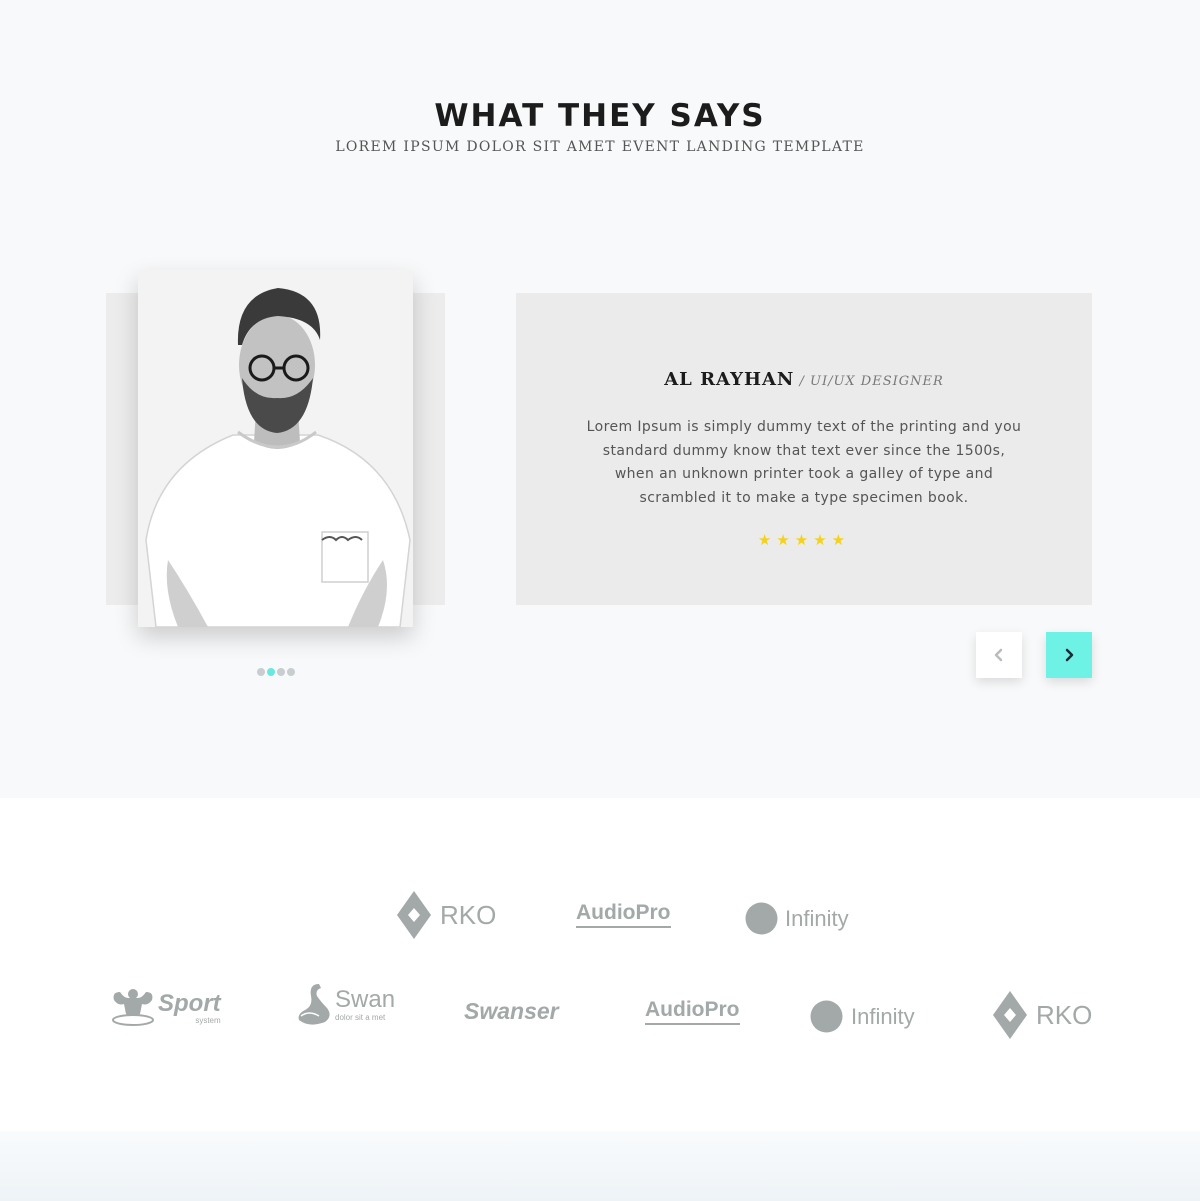 This screenshot has height=1201, width=1200. What do you see at coordinates (600, 1166) in the screenshot?
I see `footer-background-image` at bounding box center [600, 1166].